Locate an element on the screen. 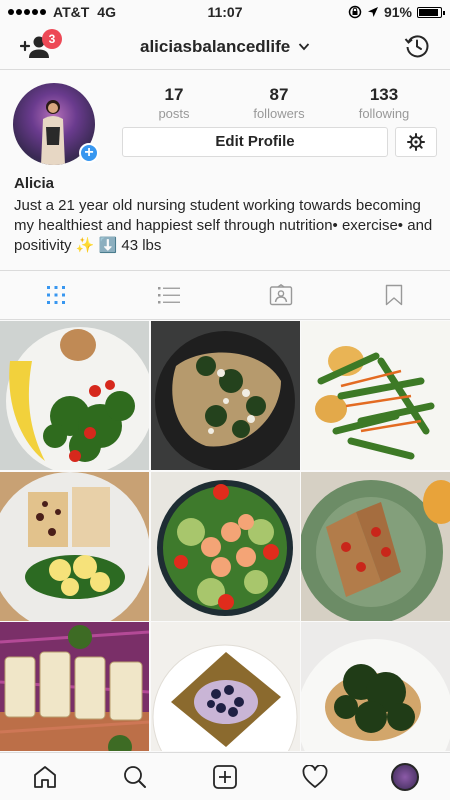 The height and width of the screenshot is (800, 450). history-icon is located at coordinates (417, 46).